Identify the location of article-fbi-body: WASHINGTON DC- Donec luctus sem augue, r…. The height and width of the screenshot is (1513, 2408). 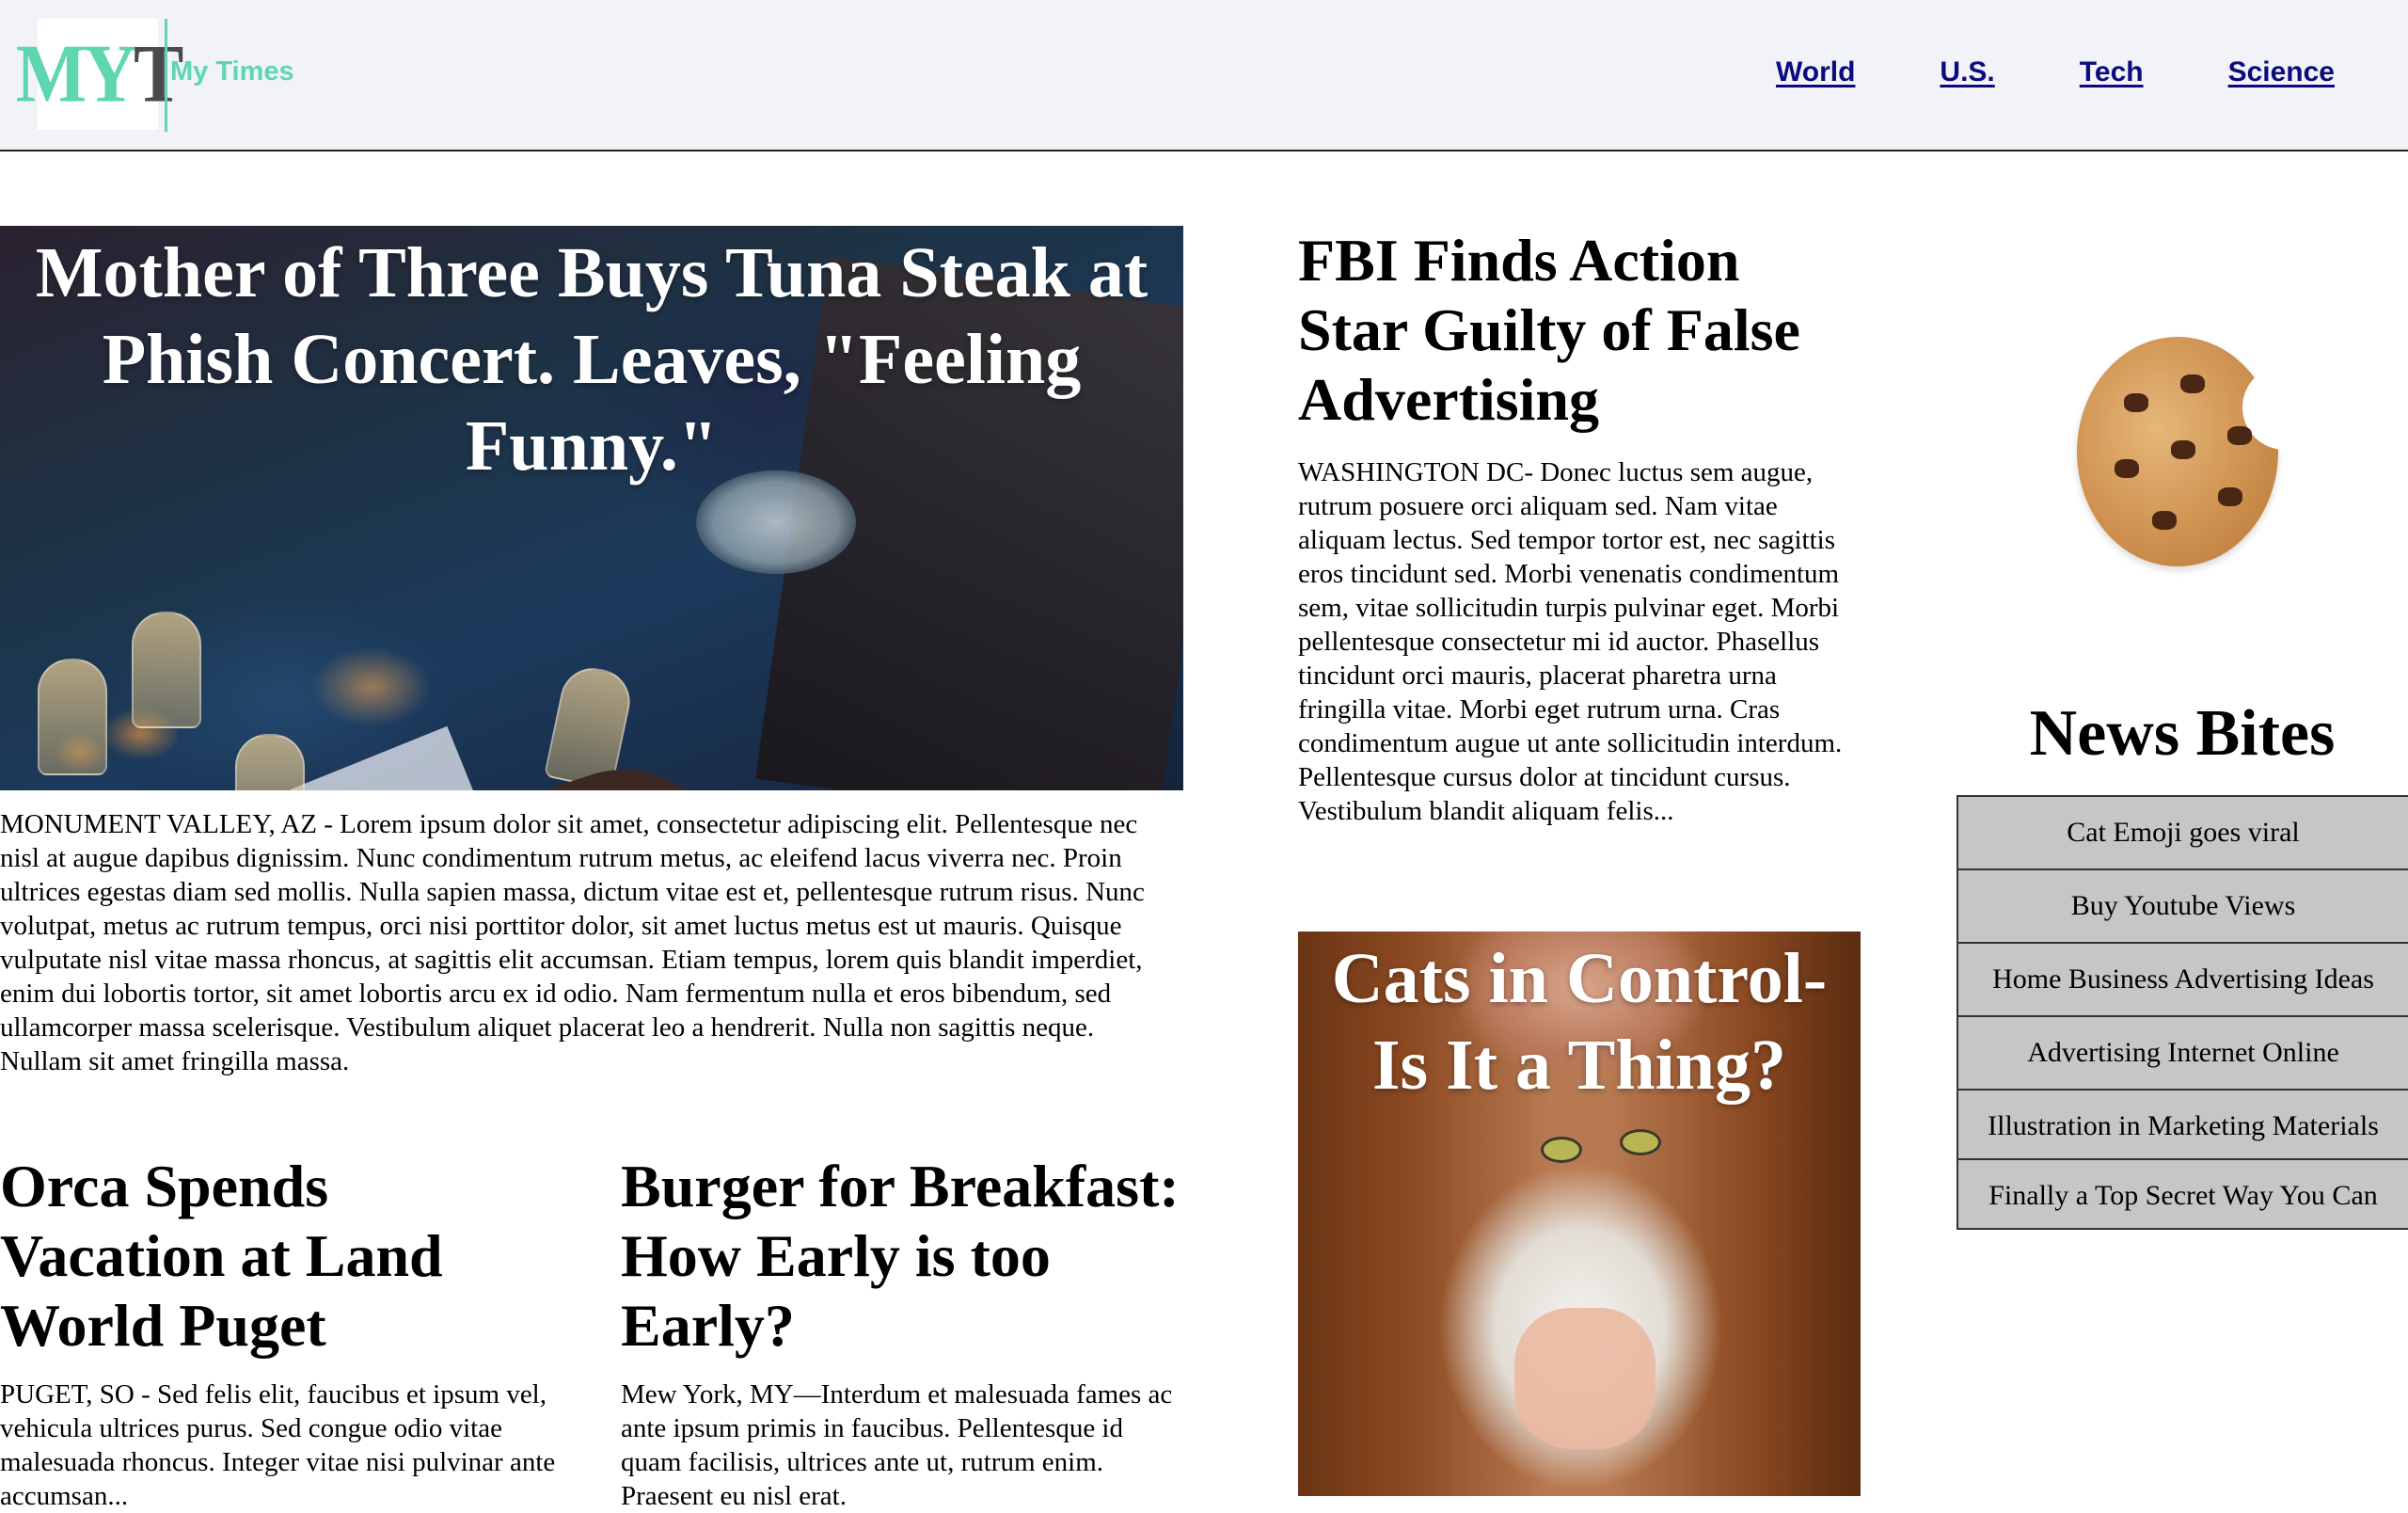
(1571, 641).